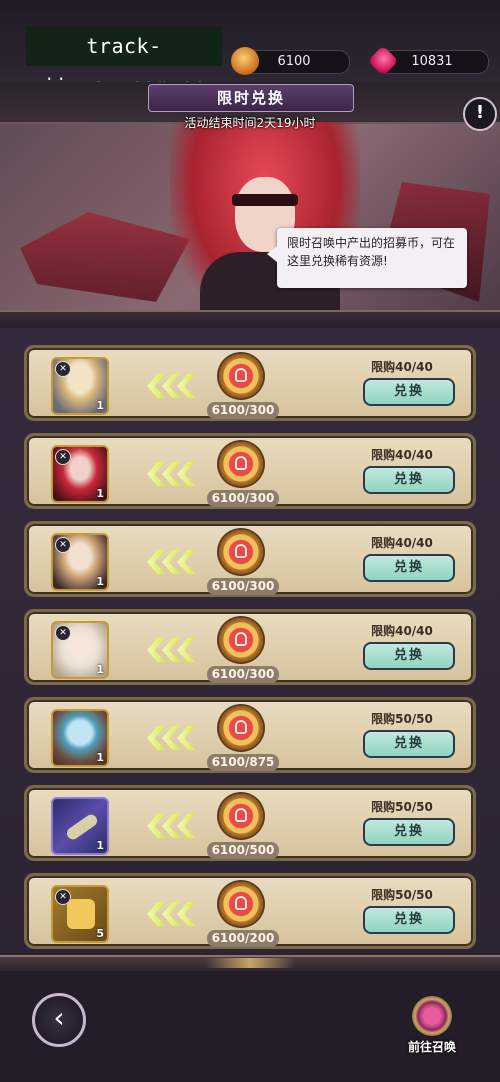 Image resolution: width=500 pixels, height=1082 pixels. What do you see at coordinates (250, 123) in the screenshot?
I see `event-end-time: 活动结束时间2天19小时` at bounding box center [250, 123].